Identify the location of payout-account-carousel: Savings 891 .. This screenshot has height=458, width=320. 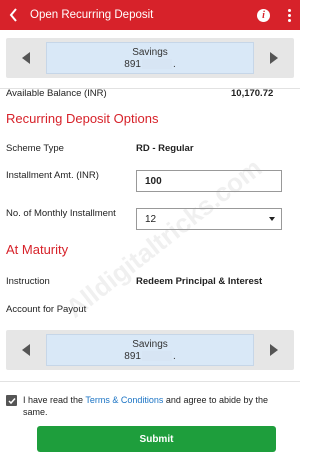
(150, 350).